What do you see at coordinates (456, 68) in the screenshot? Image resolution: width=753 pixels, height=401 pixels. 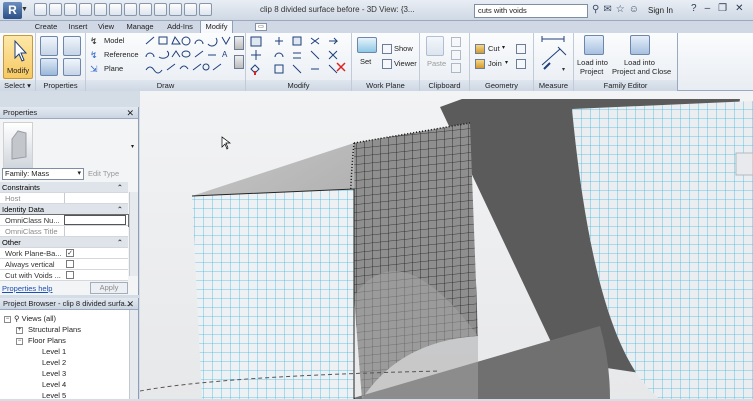 I see `match-properties-icon` at bounding box center [456, 68].